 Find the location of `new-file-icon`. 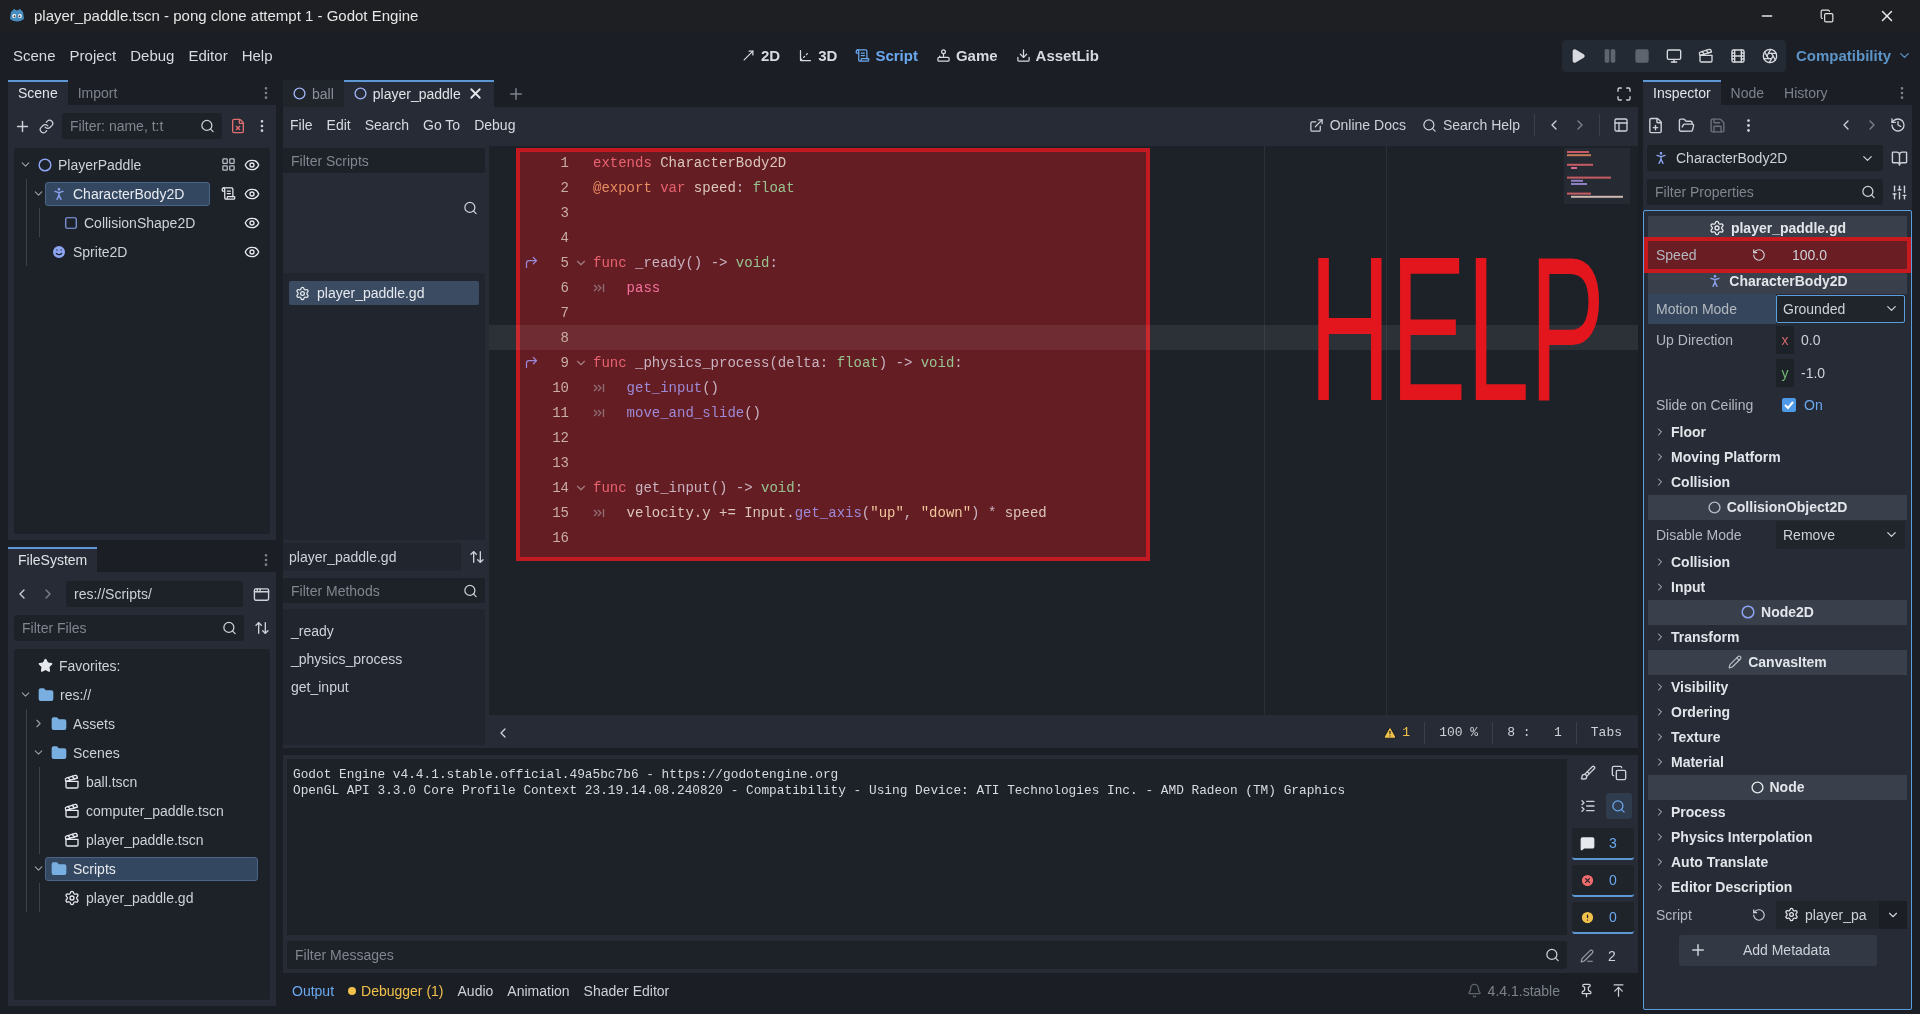

new-file-icon is located at coordinates (1655, 125).